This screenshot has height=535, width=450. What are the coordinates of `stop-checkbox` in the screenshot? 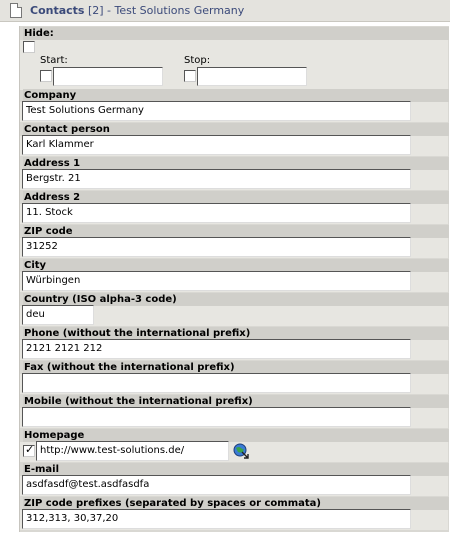 It's located at (190, 76).